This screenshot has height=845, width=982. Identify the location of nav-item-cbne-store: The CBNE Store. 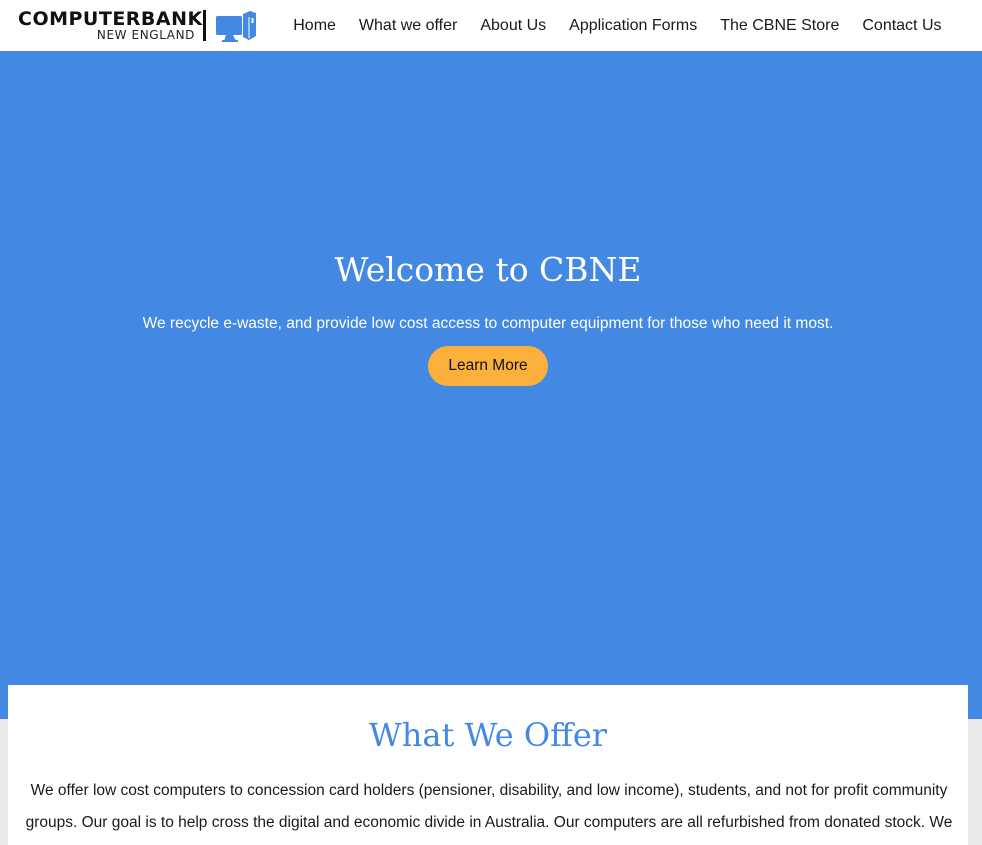
(780, 25).